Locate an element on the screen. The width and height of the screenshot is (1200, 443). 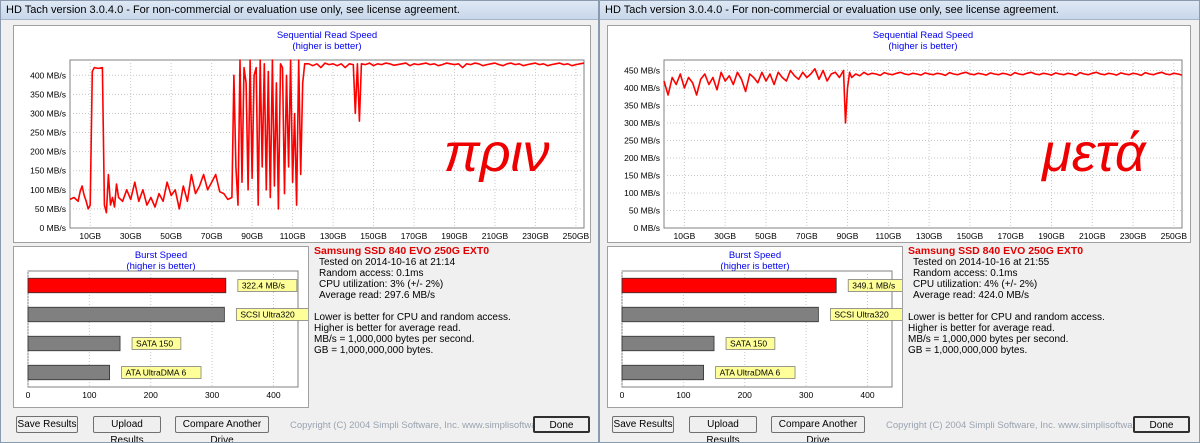
tested-date: Tested on 2014-10-16 at 21:14 is located at coordinates (387, 262).